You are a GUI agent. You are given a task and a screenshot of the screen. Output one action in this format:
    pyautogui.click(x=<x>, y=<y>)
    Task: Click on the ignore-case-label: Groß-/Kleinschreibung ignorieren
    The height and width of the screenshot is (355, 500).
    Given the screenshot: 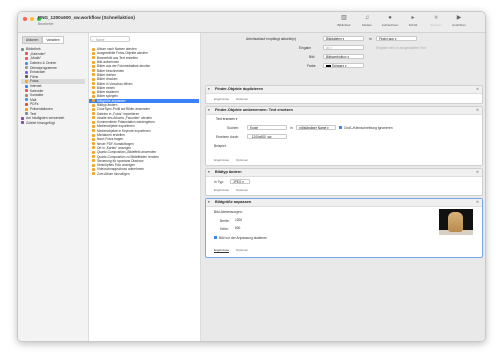 What is the action you would take?
    pyautogui.click(x=368, y=128)
    